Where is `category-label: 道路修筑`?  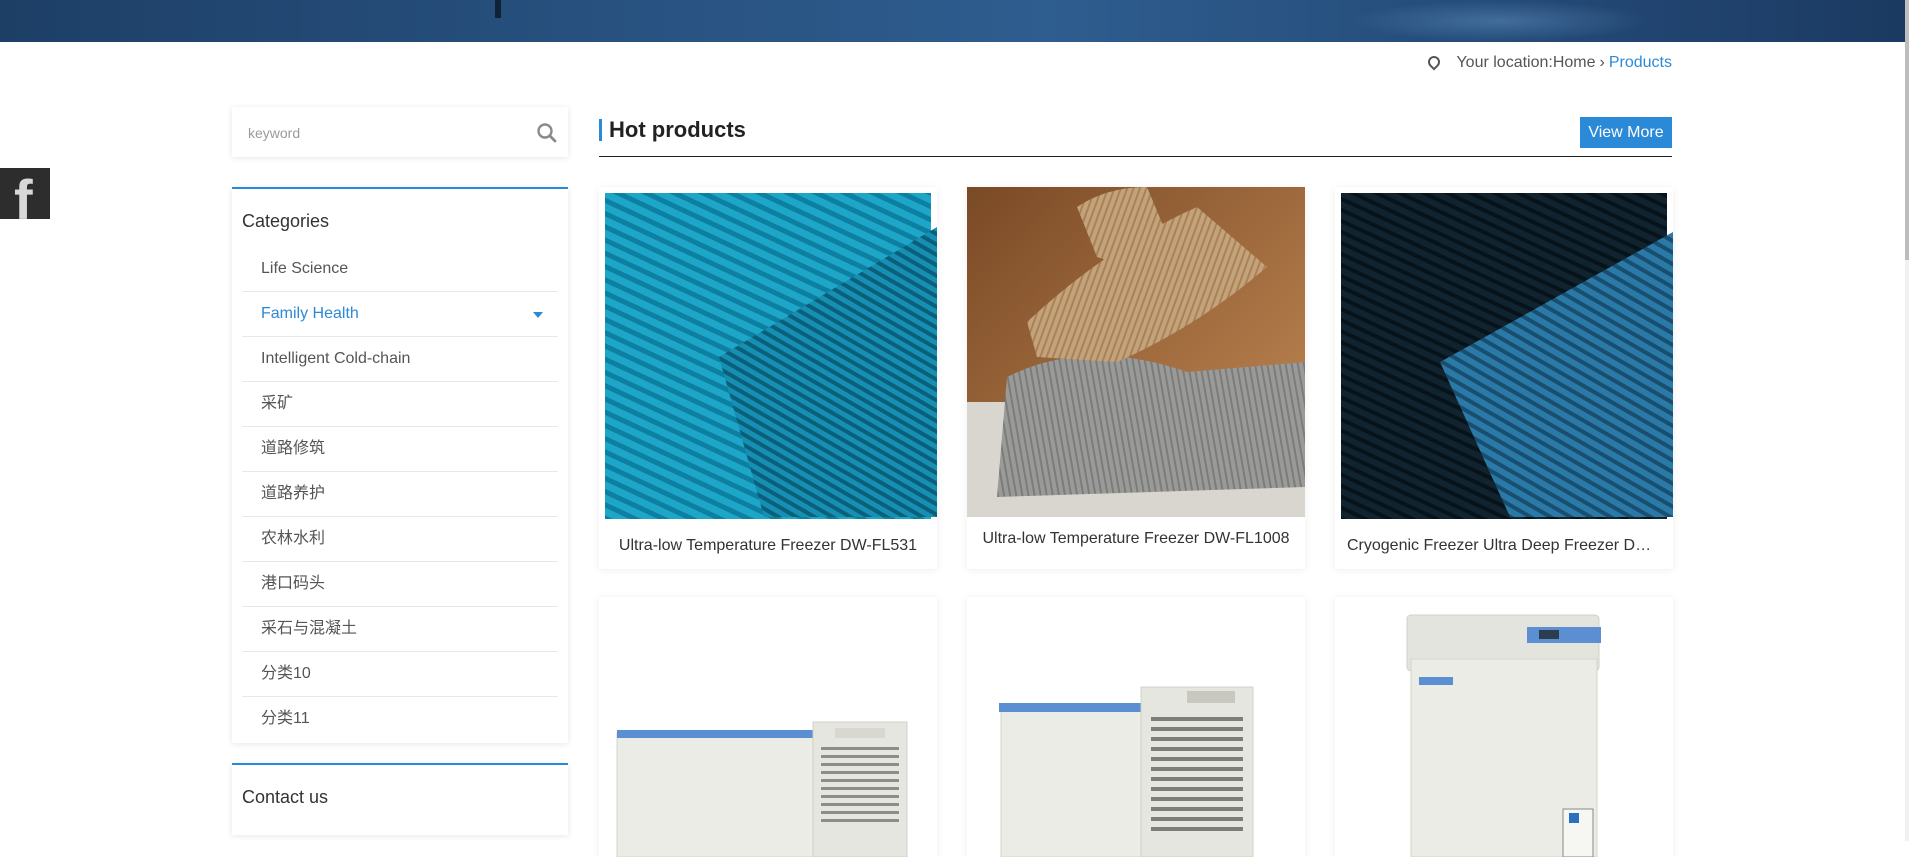
category-label: 道路修筑 is located at coordinates (293, 448).